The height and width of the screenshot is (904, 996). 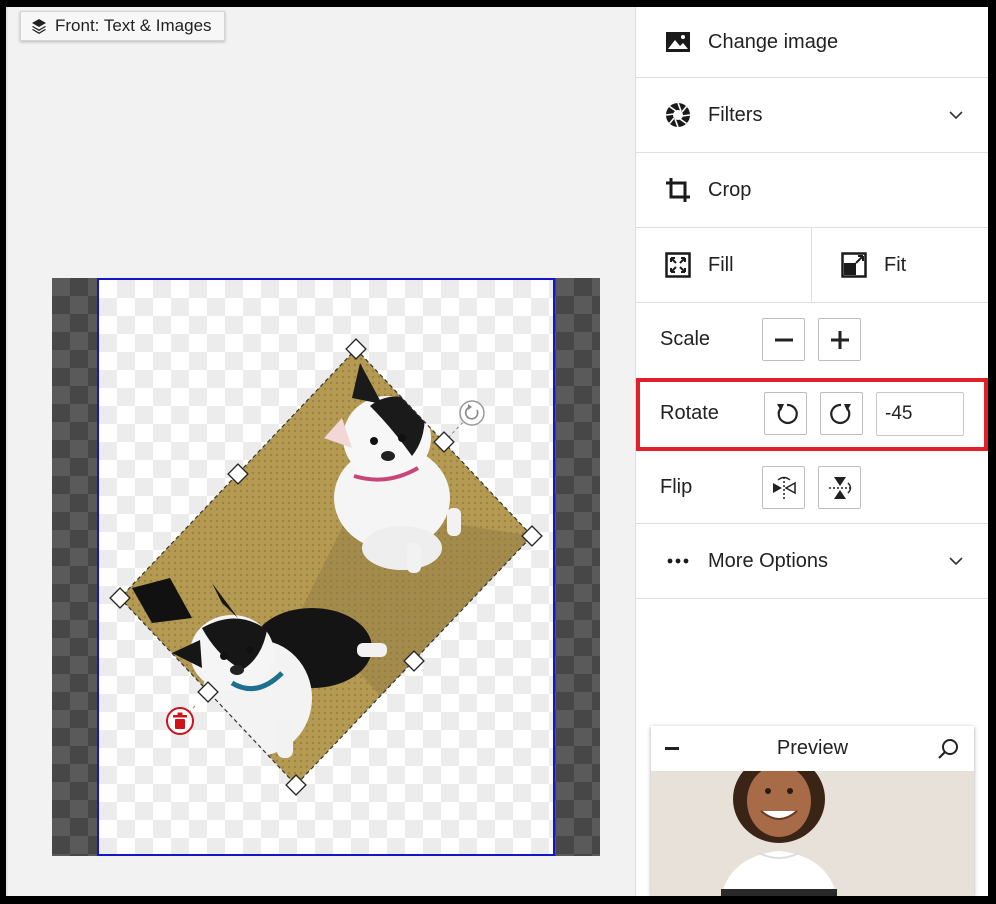 I want to click on rotate-handle, so click(x=472, y=413).